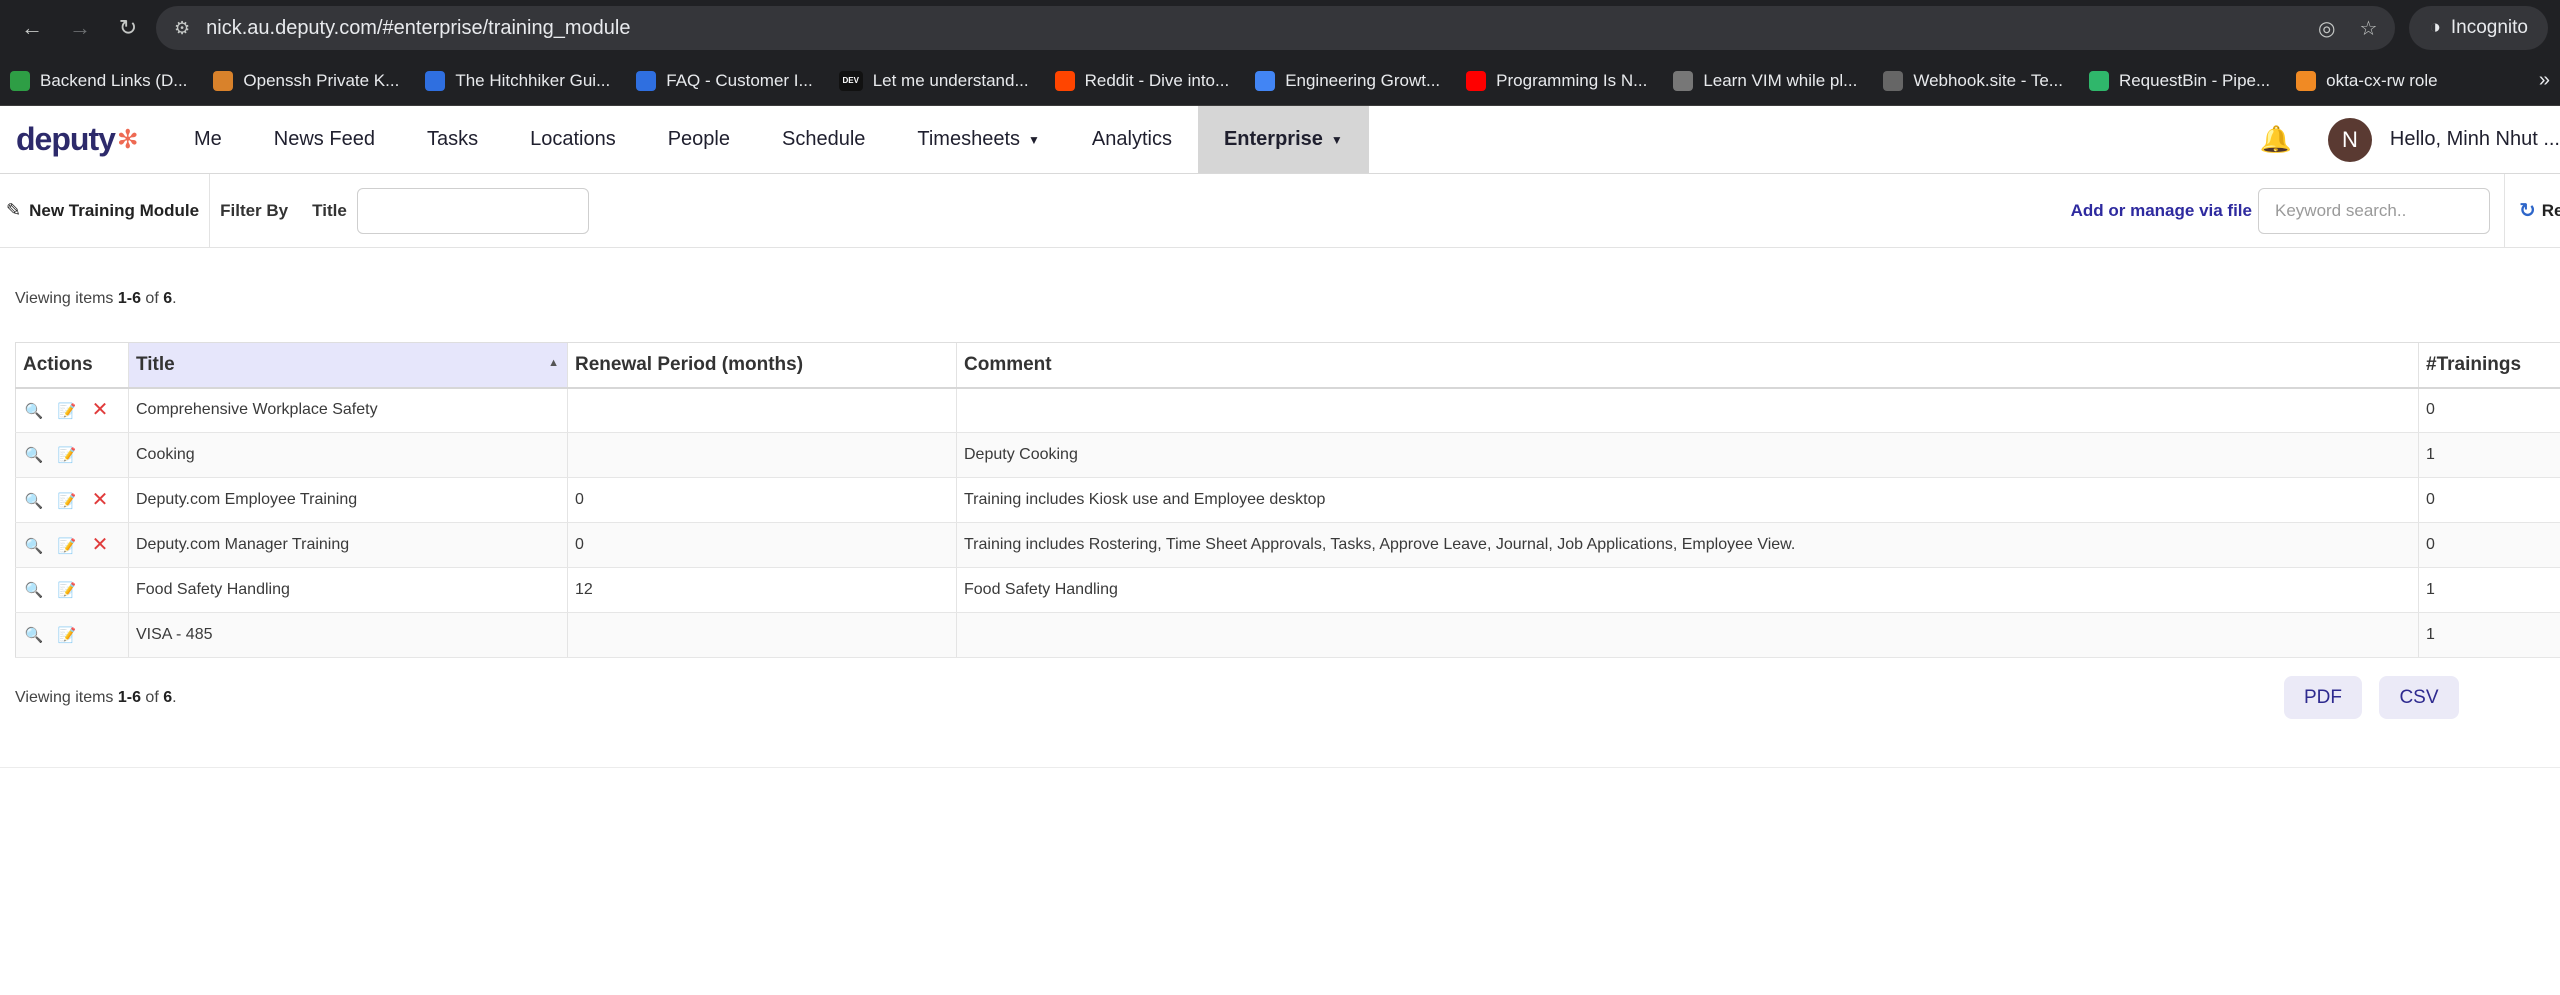 The width and height of the screenshot is (2560, 995). Describe the element at coordinates (969, 139) in the screenshot. I see `nav-item-label: Timesheets` at that location.